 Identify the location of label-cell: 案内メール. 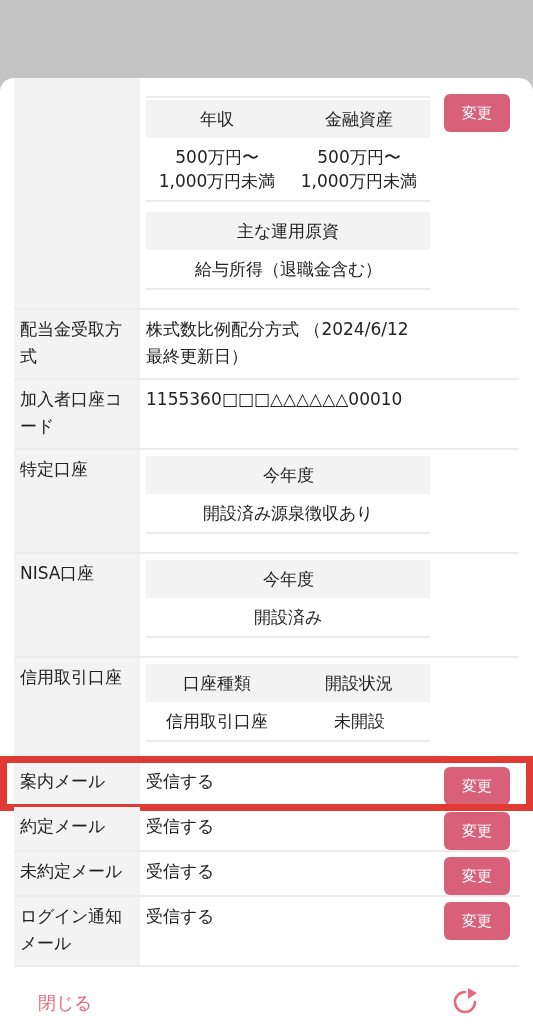
(77, 783).